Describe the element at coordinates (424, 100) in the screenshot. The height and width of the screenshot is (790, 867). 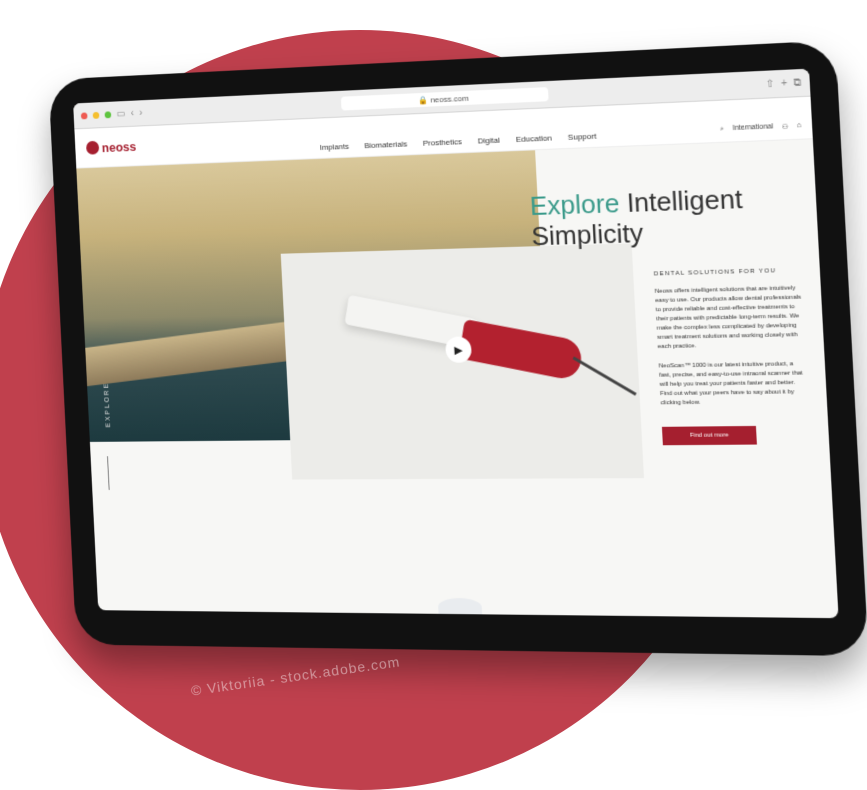
I see `lock-icon: 🔒` at that location.